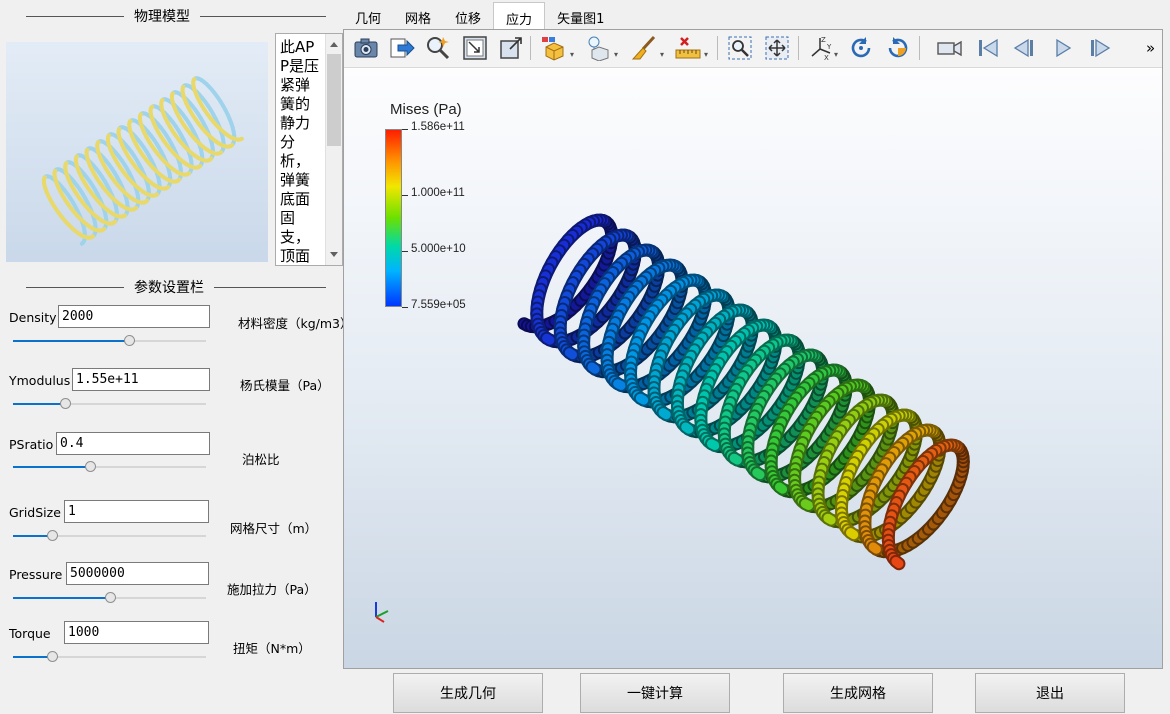 This screenshot has height=714, width=1170. What do you see at coordinates (133, 443) in the screenshot?
I see `psratio-input: 0.4` at bounding box center [133, 443].